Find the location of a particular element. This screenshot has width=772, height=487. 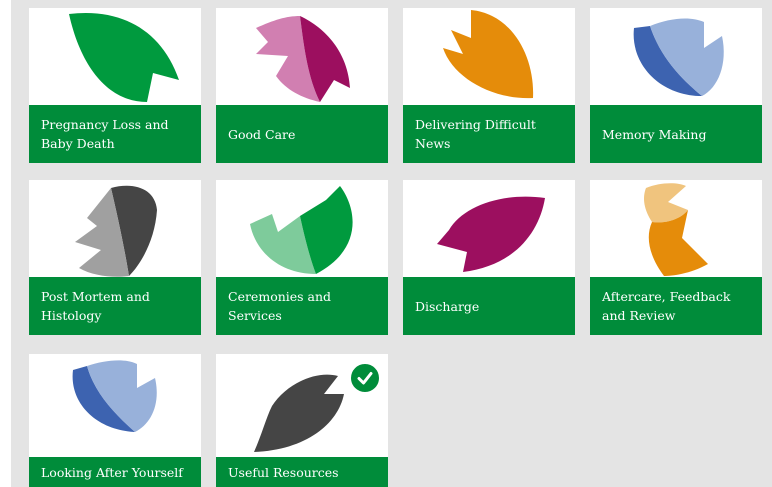

blue-leaf-icon is located at coordinates (678, 57).